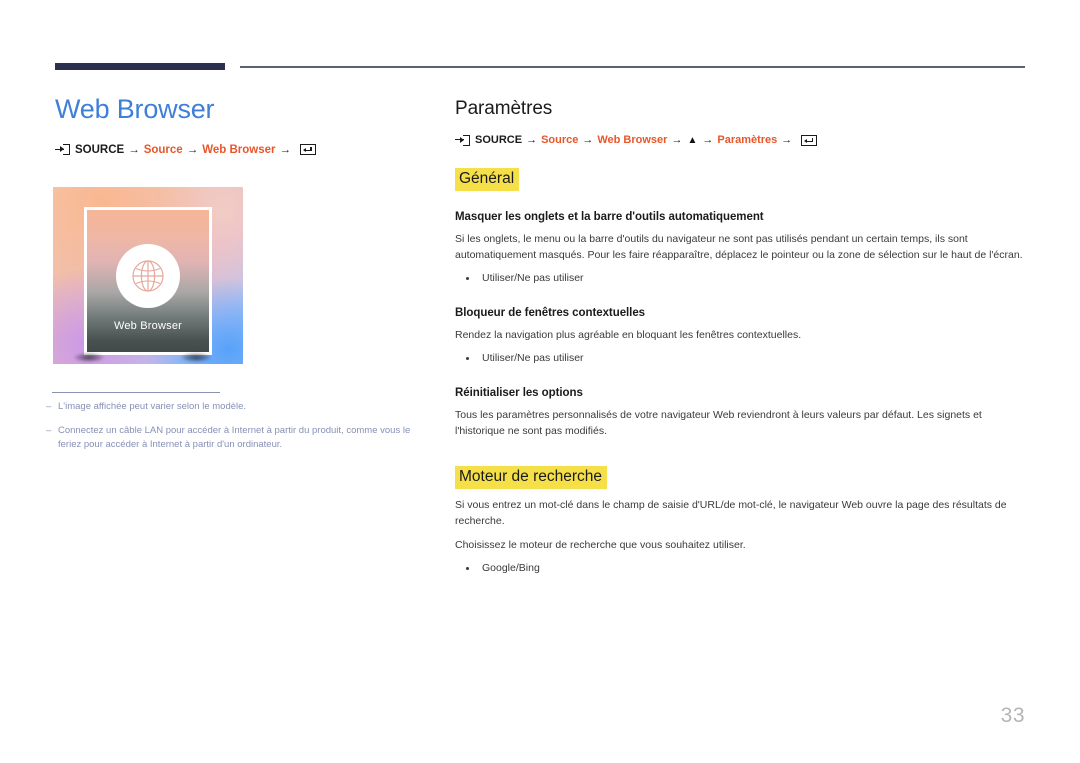  What do you see at coordinates (531, 477) in the screenshot?
I see `group-heading-search-engine: Moteur de recherche` at bounding box center [531, 477].